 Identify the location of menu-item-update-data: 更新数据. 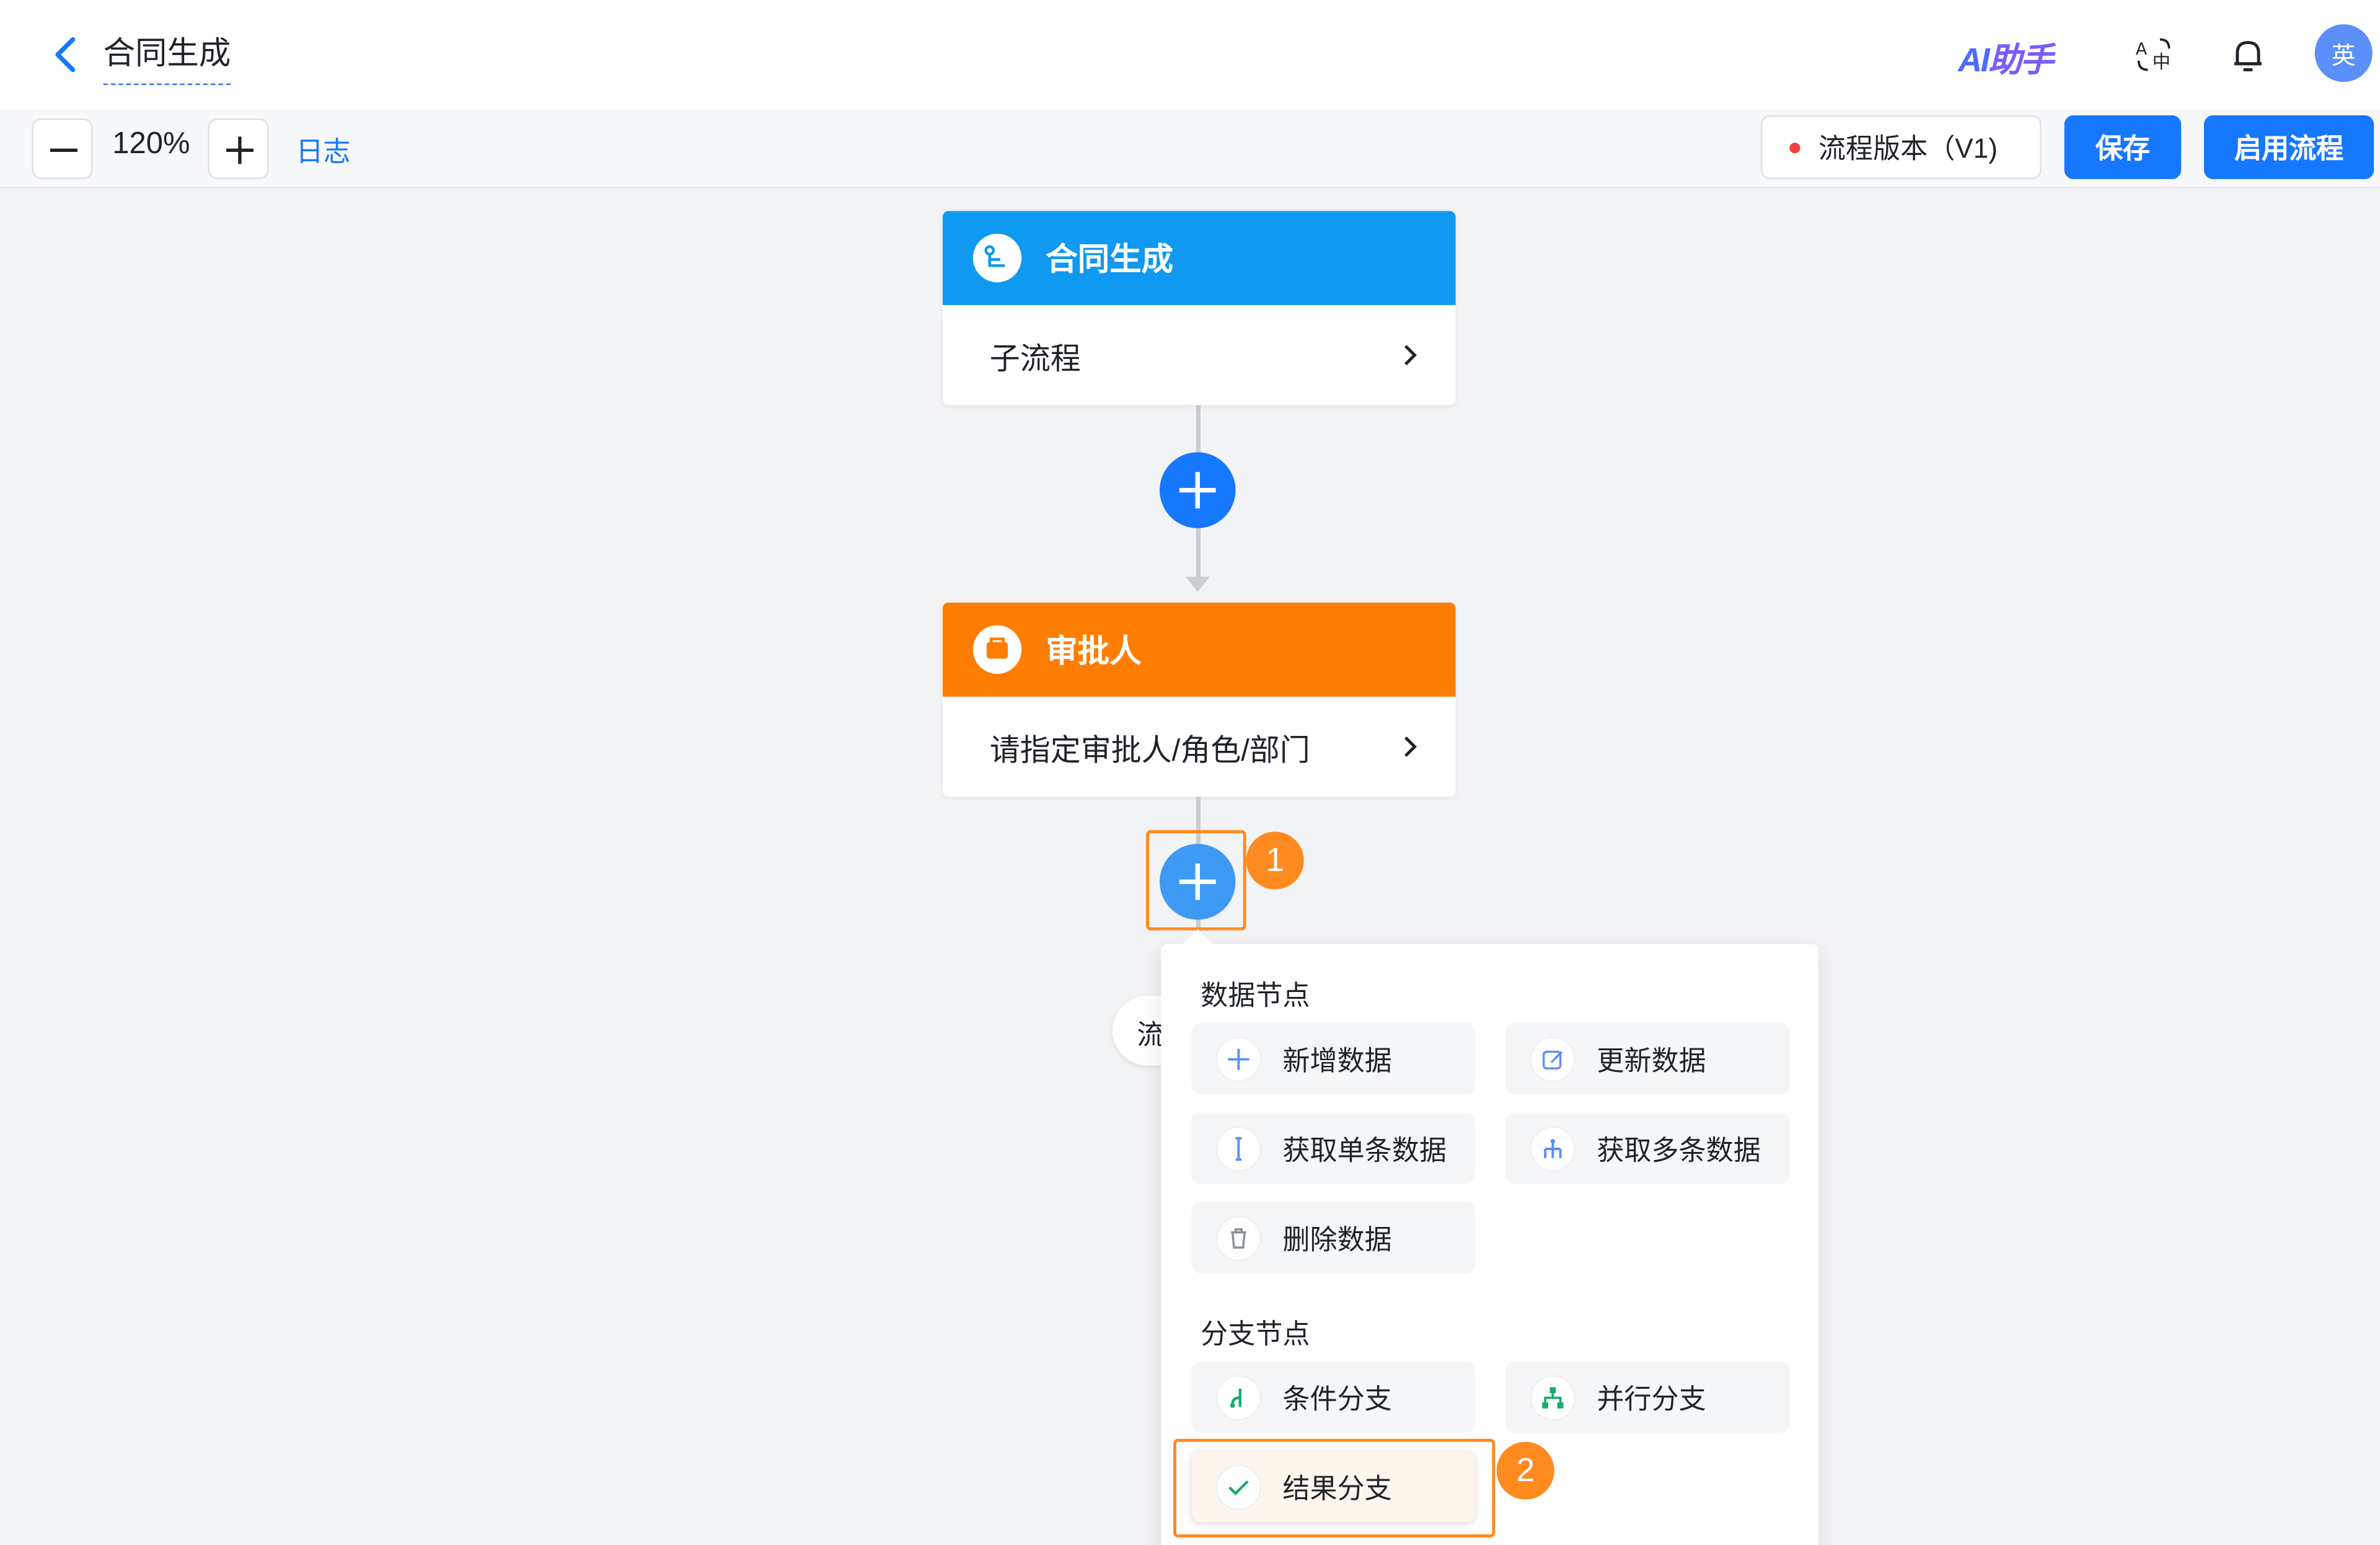
(1647, 1058).